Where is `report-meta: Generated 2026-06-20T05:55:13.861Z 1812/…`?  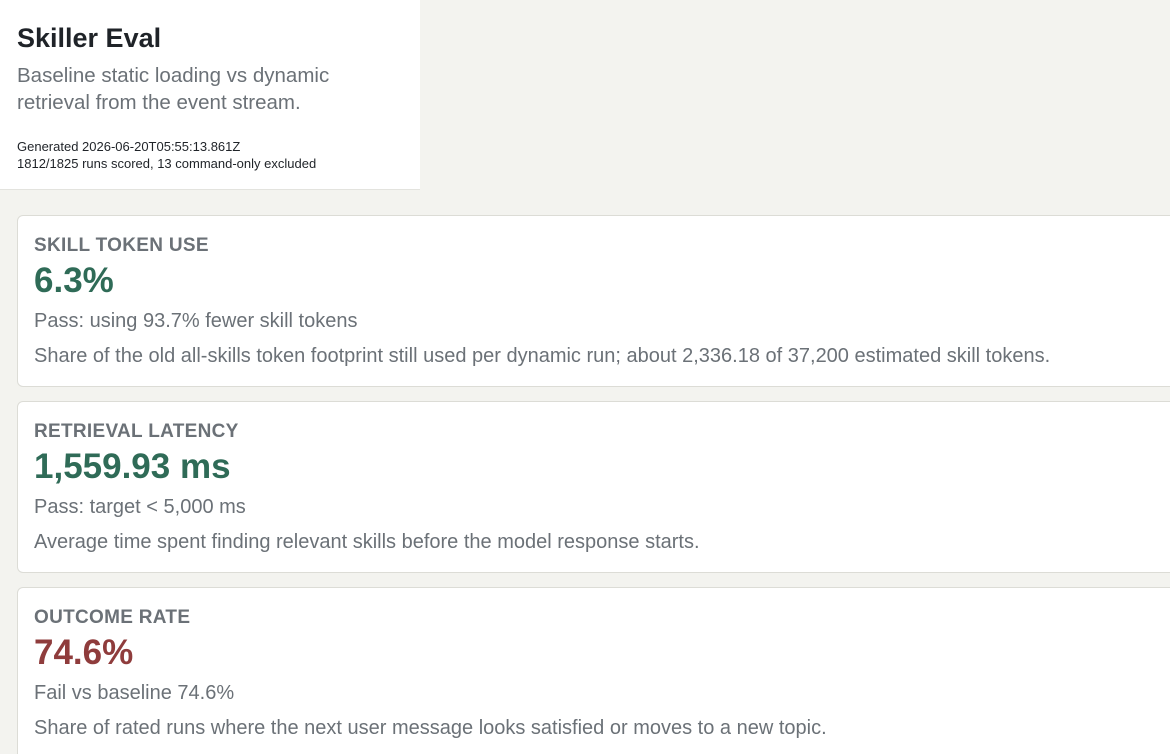
report-meta: Generated 2026-06-20T05:55:13.861Z 1812/… is located at coordinates (218, 155).